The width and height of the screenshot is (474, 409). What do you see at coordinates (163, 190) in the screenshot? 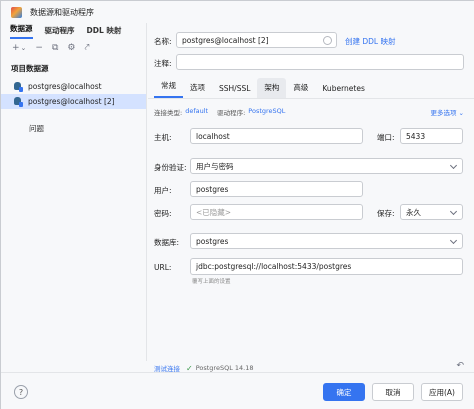
I see `user-label: 用户:` at bounding box center [163, 190].